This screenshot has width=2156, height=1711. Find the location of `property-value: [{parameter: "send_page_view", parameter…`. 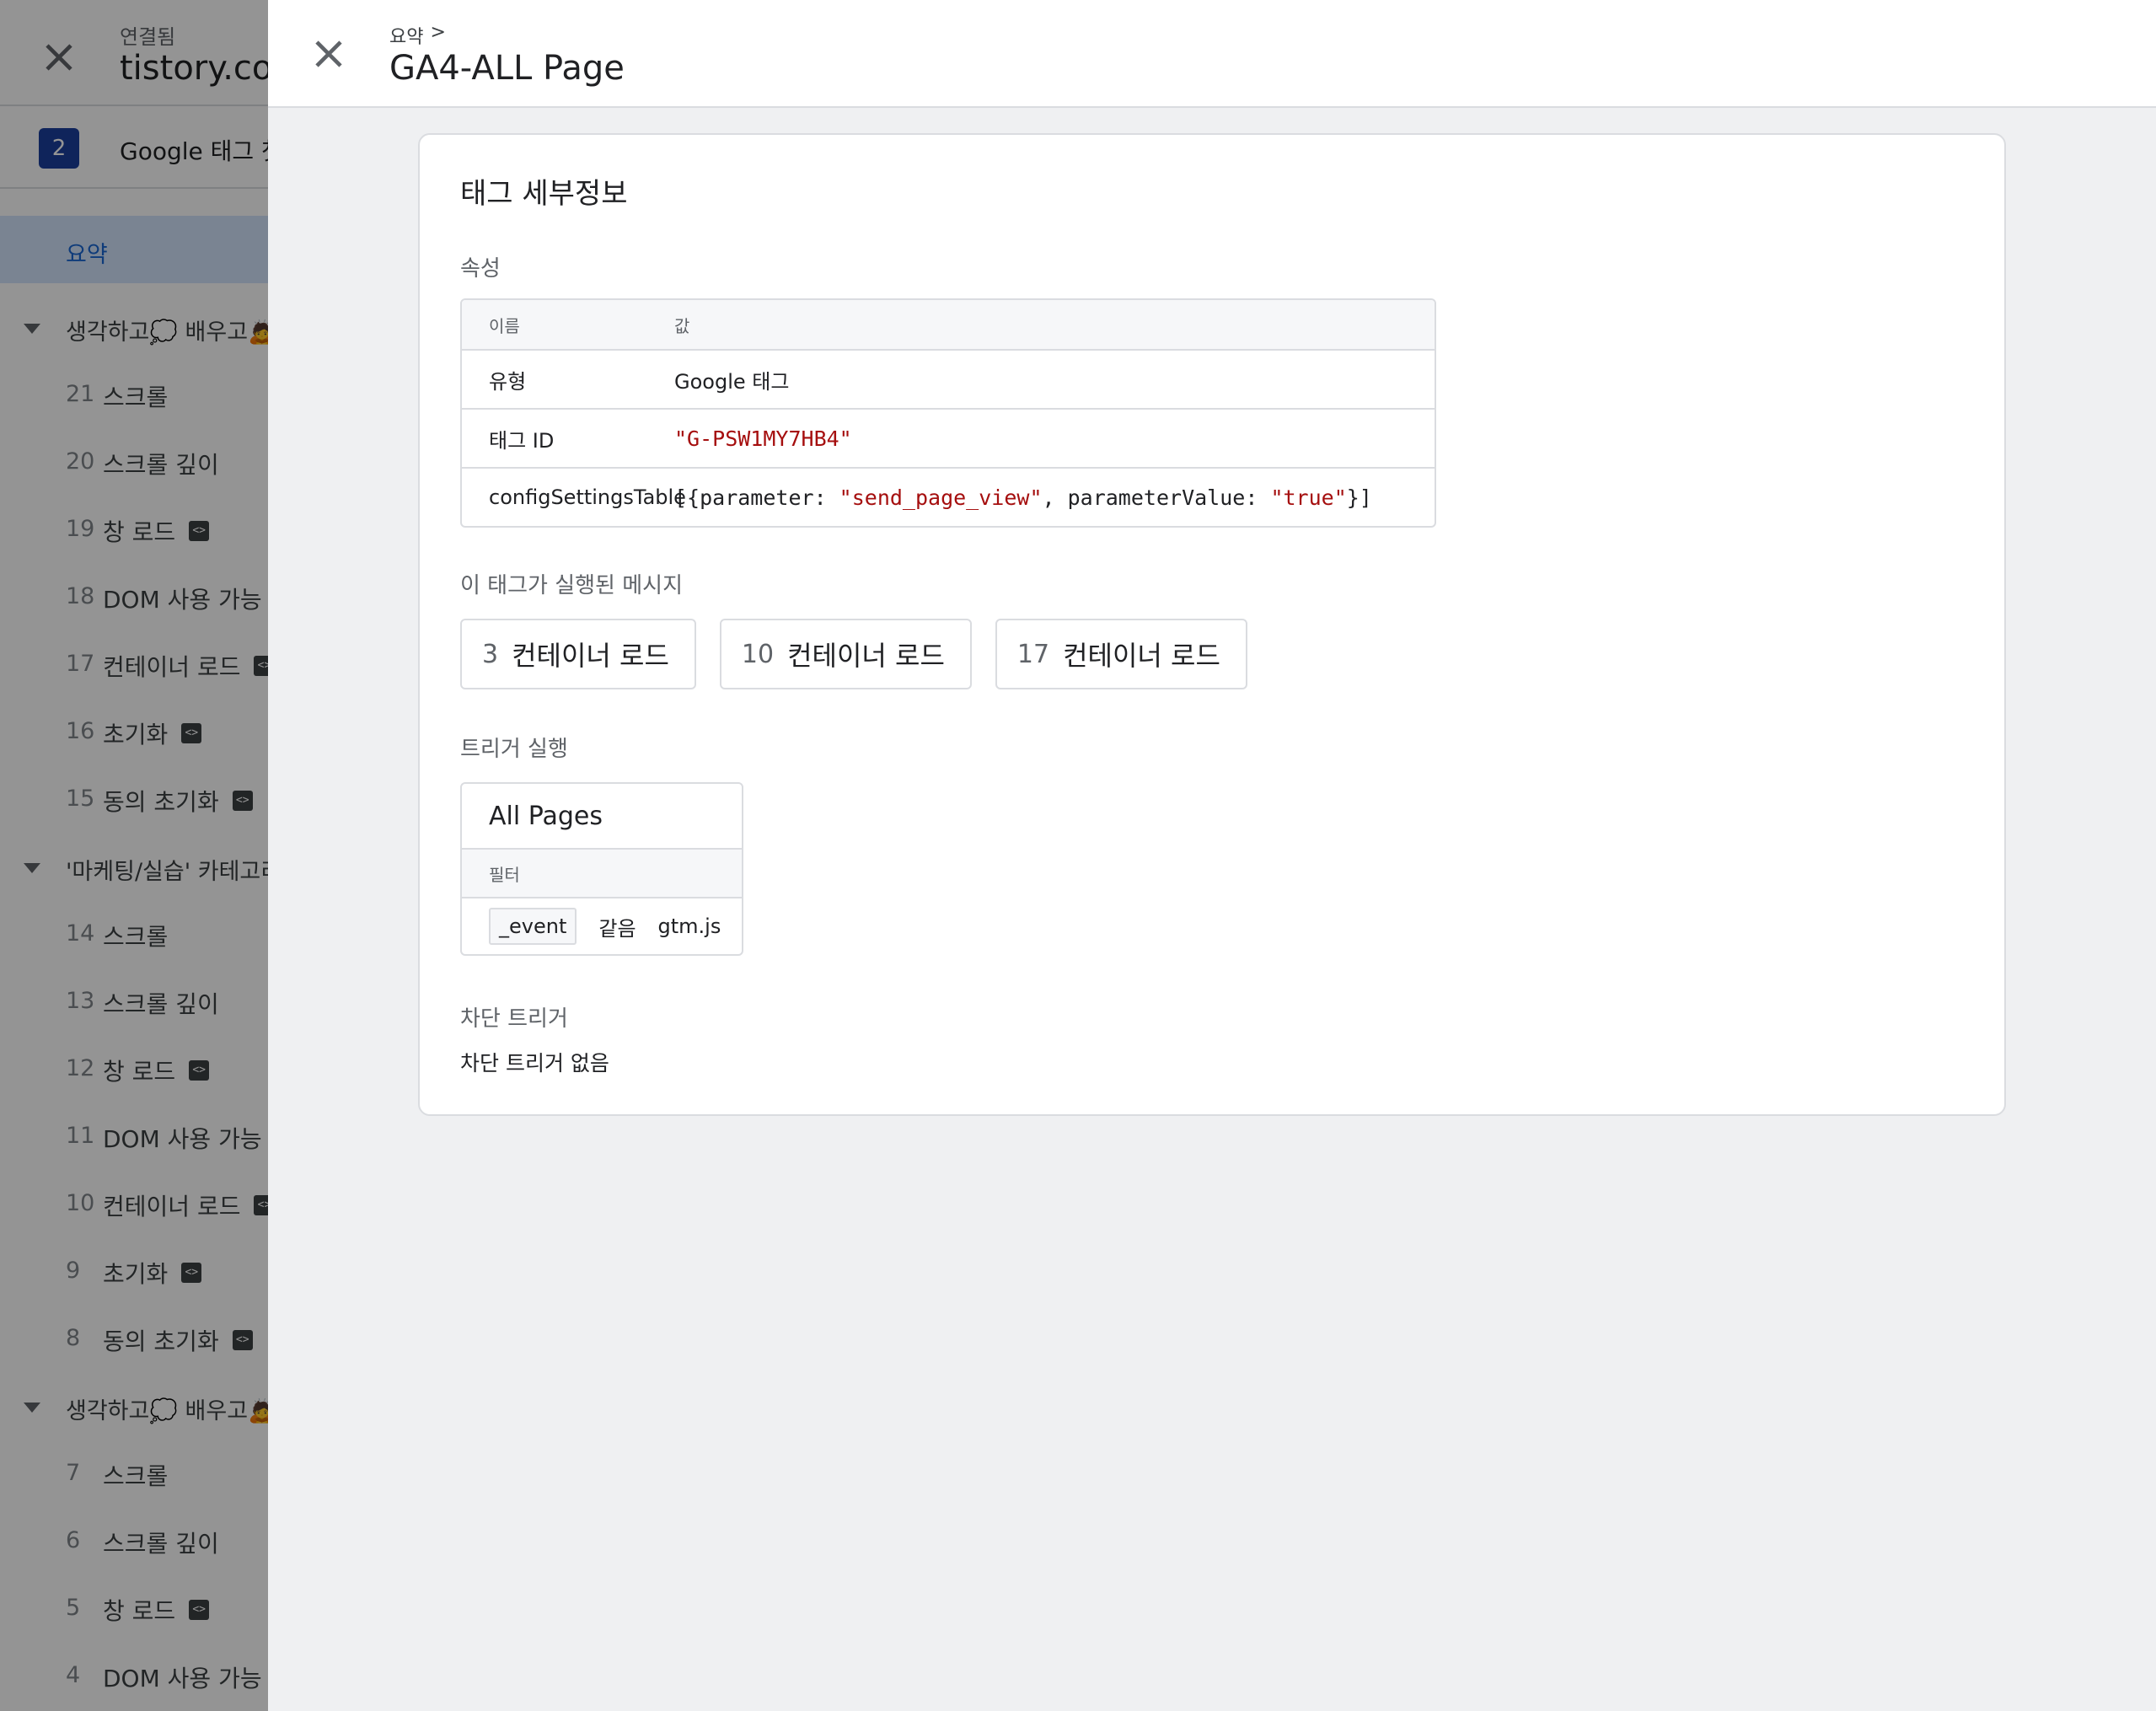

property-value: [{parameter: "send_page_view", parameter… is located at coordinates (1054, 497).